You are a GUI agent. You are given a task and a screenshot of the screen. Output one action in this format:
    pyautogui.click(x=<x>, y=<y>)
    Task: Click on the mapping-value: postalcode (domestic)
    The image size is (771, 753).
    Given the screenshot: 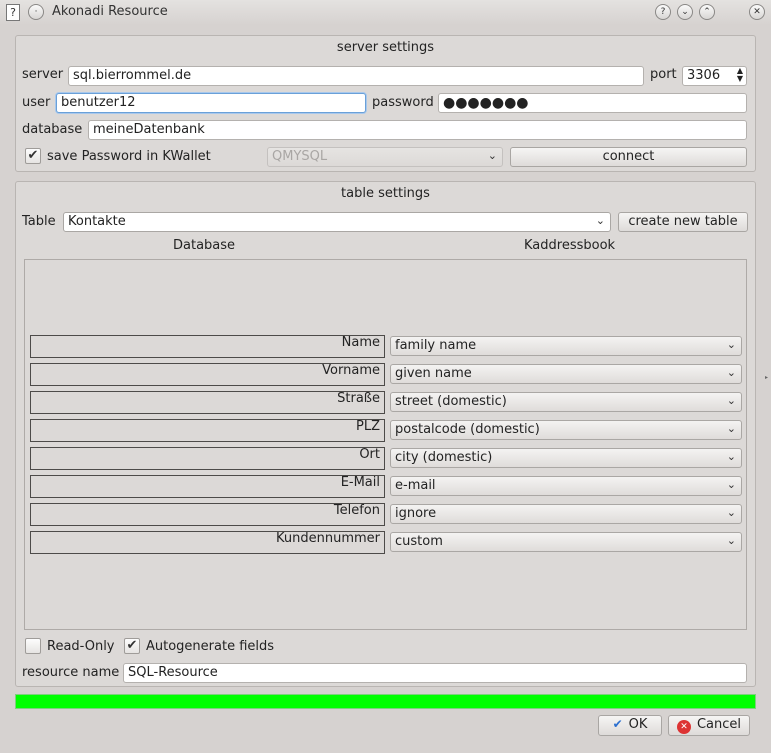 What is the action you would take?
    pyautogui.click(x=467, y=429)
    